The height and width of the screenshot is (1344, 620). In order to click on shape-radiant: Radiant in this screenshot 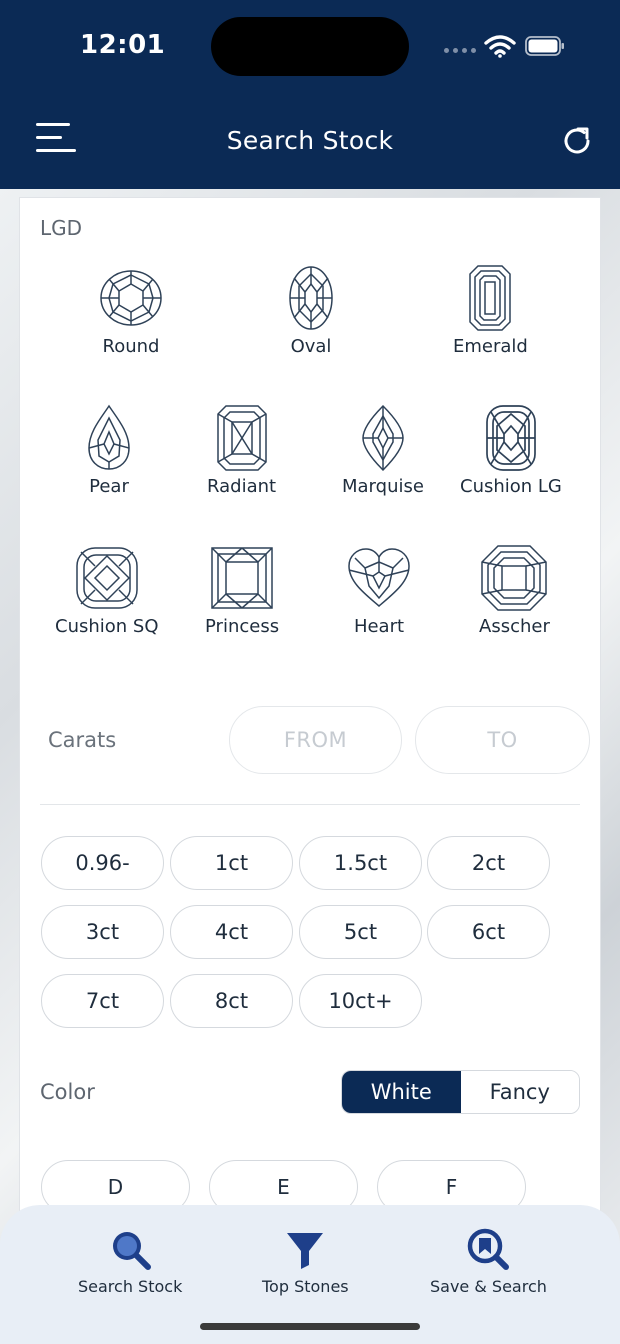, I will do `click(241, 450)`.